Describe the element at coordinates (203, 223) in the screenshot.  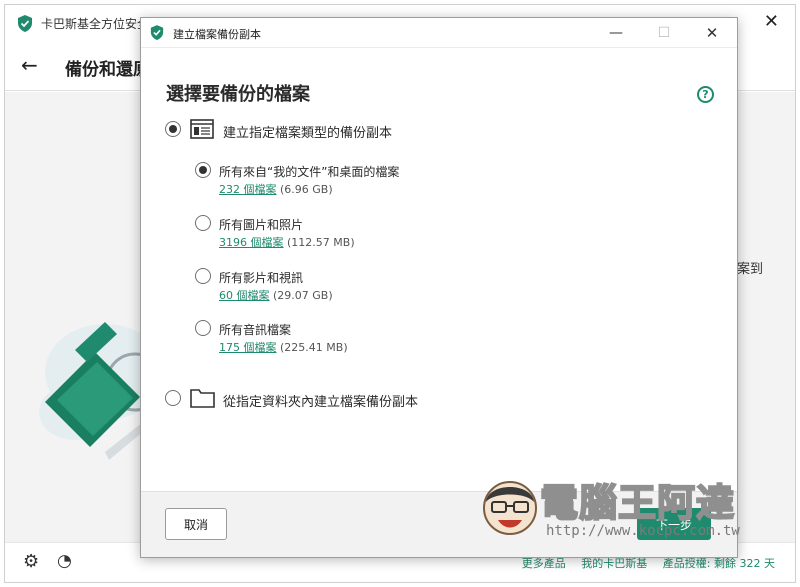
I see `radio-pictures` at that location.